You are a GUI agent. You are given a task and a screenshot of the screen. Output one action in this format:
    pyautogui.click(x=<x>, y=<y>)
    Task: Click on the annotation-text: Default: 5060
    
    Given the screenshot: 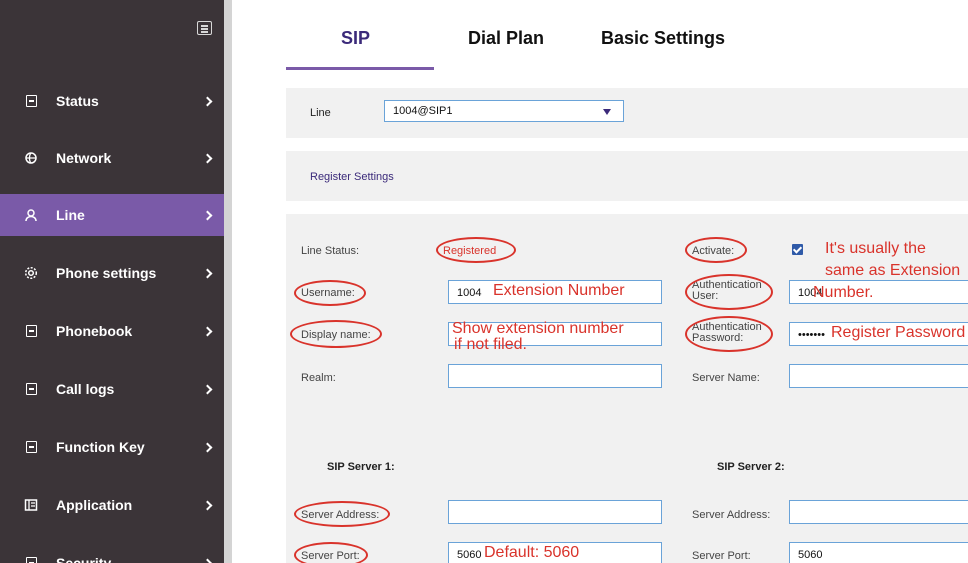 What is the action you would take?
    pyautogui.click(x=532, y=552)
    